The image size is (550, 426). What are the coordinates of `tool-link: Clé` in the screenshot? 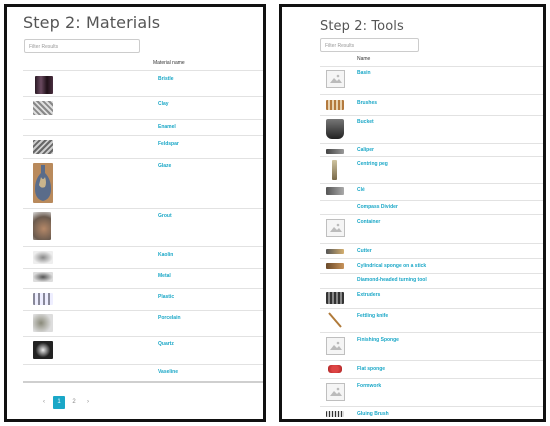 It's located at (361, 190).